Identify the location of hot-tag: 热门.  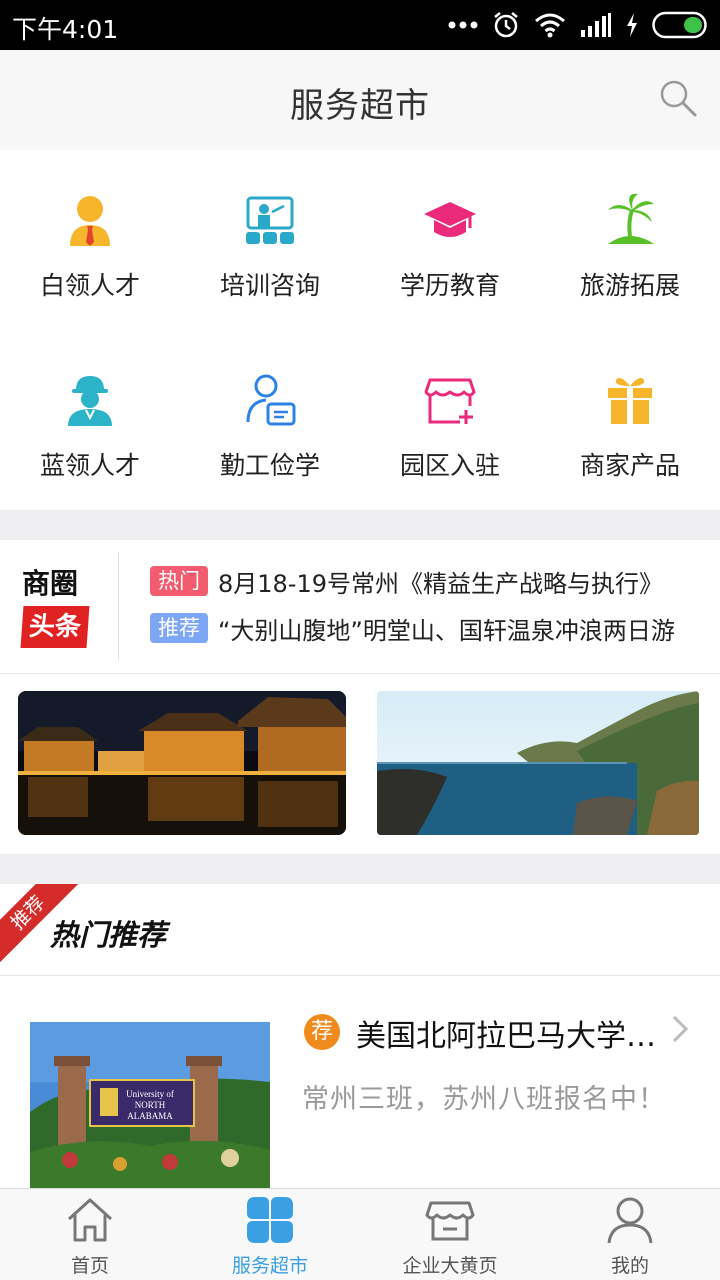
(179, 581).